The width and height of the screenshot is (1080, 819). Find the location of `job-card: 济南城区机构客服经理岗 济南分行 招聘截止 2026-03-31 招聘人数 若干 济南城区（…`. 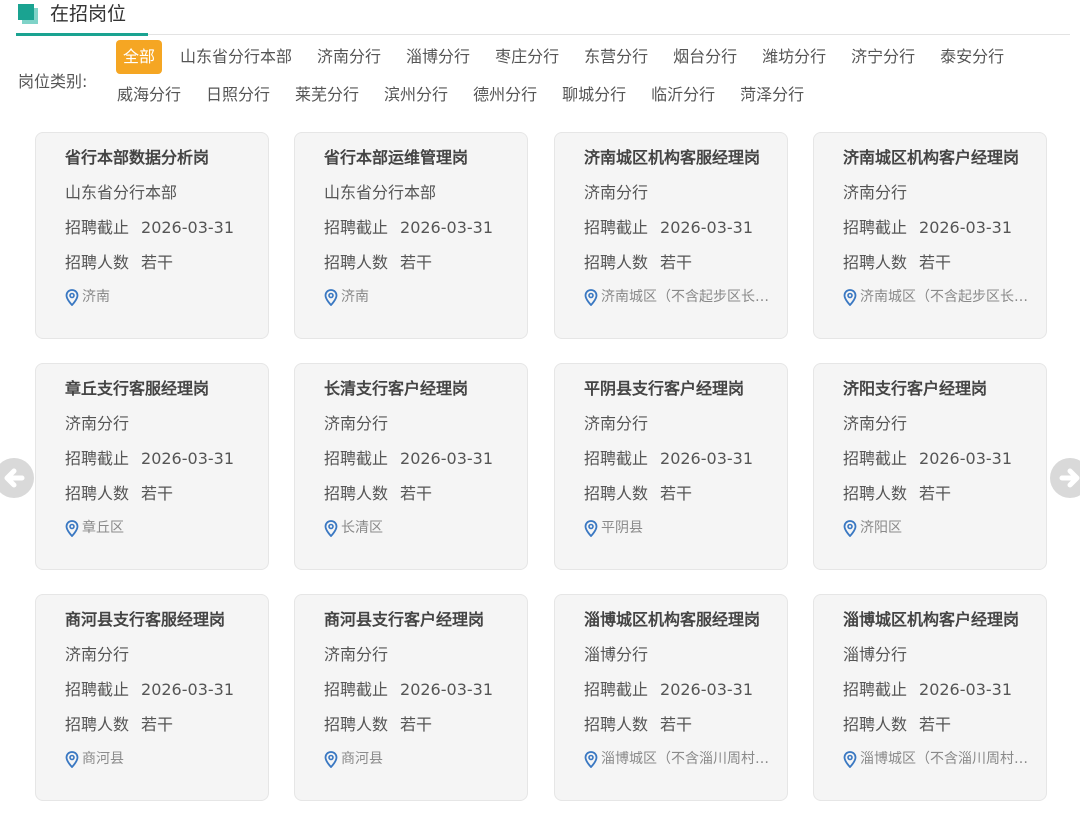

job-card: 济南城区机构客服经理岗 济南分行 招聘截止 2026-03-31 招聘人数 若干 济南城区（… is located at coordinates (671, 235).